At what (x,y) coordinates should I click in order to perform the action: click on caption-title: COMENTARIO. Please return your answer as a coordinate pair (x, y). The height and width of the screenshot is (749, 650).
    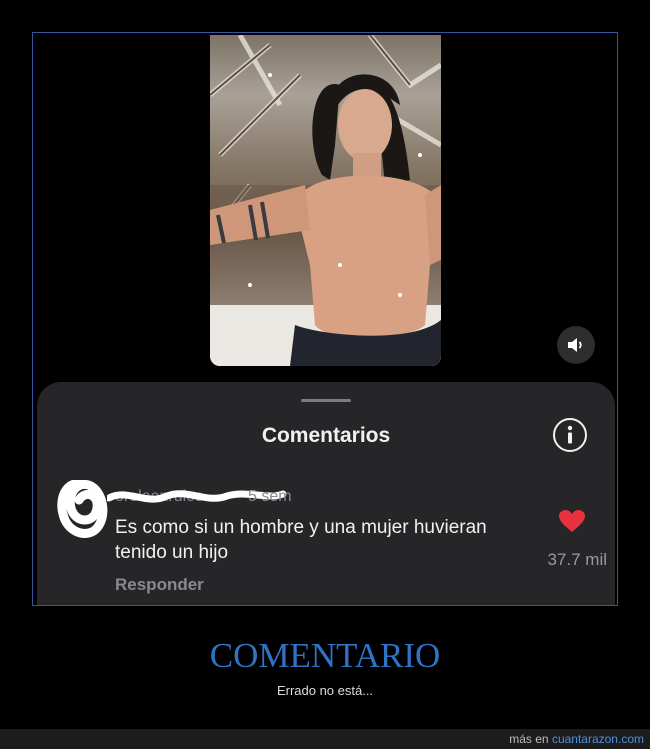
    Looking at the image, I should click on (325, 655).